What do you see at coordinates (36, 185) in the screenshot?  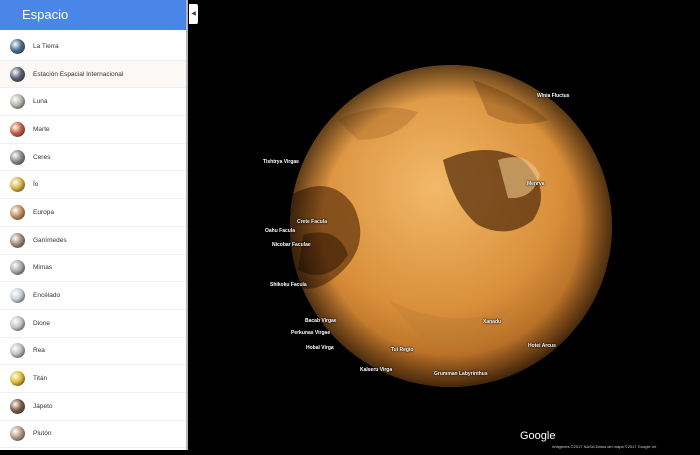 I see `list-item-label: Ío` at bounding box center [36, 185].